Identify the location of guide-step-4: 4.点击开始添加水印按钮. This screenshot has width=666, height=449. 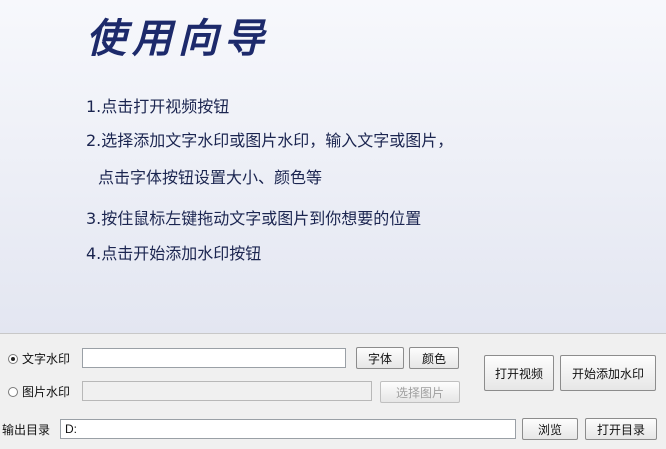
(174, 253).